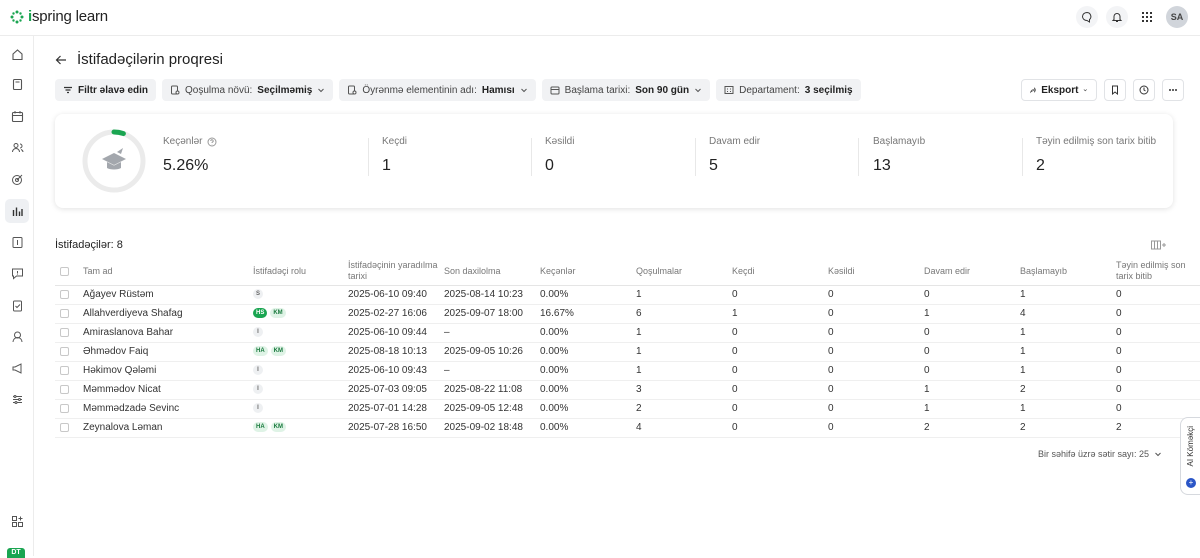 This screenshot has height=558, width=1200. What do you see at coordinates (64, 271) in the screenshot?
I see `select-all-checkbox` at bounding box center [64, 271].